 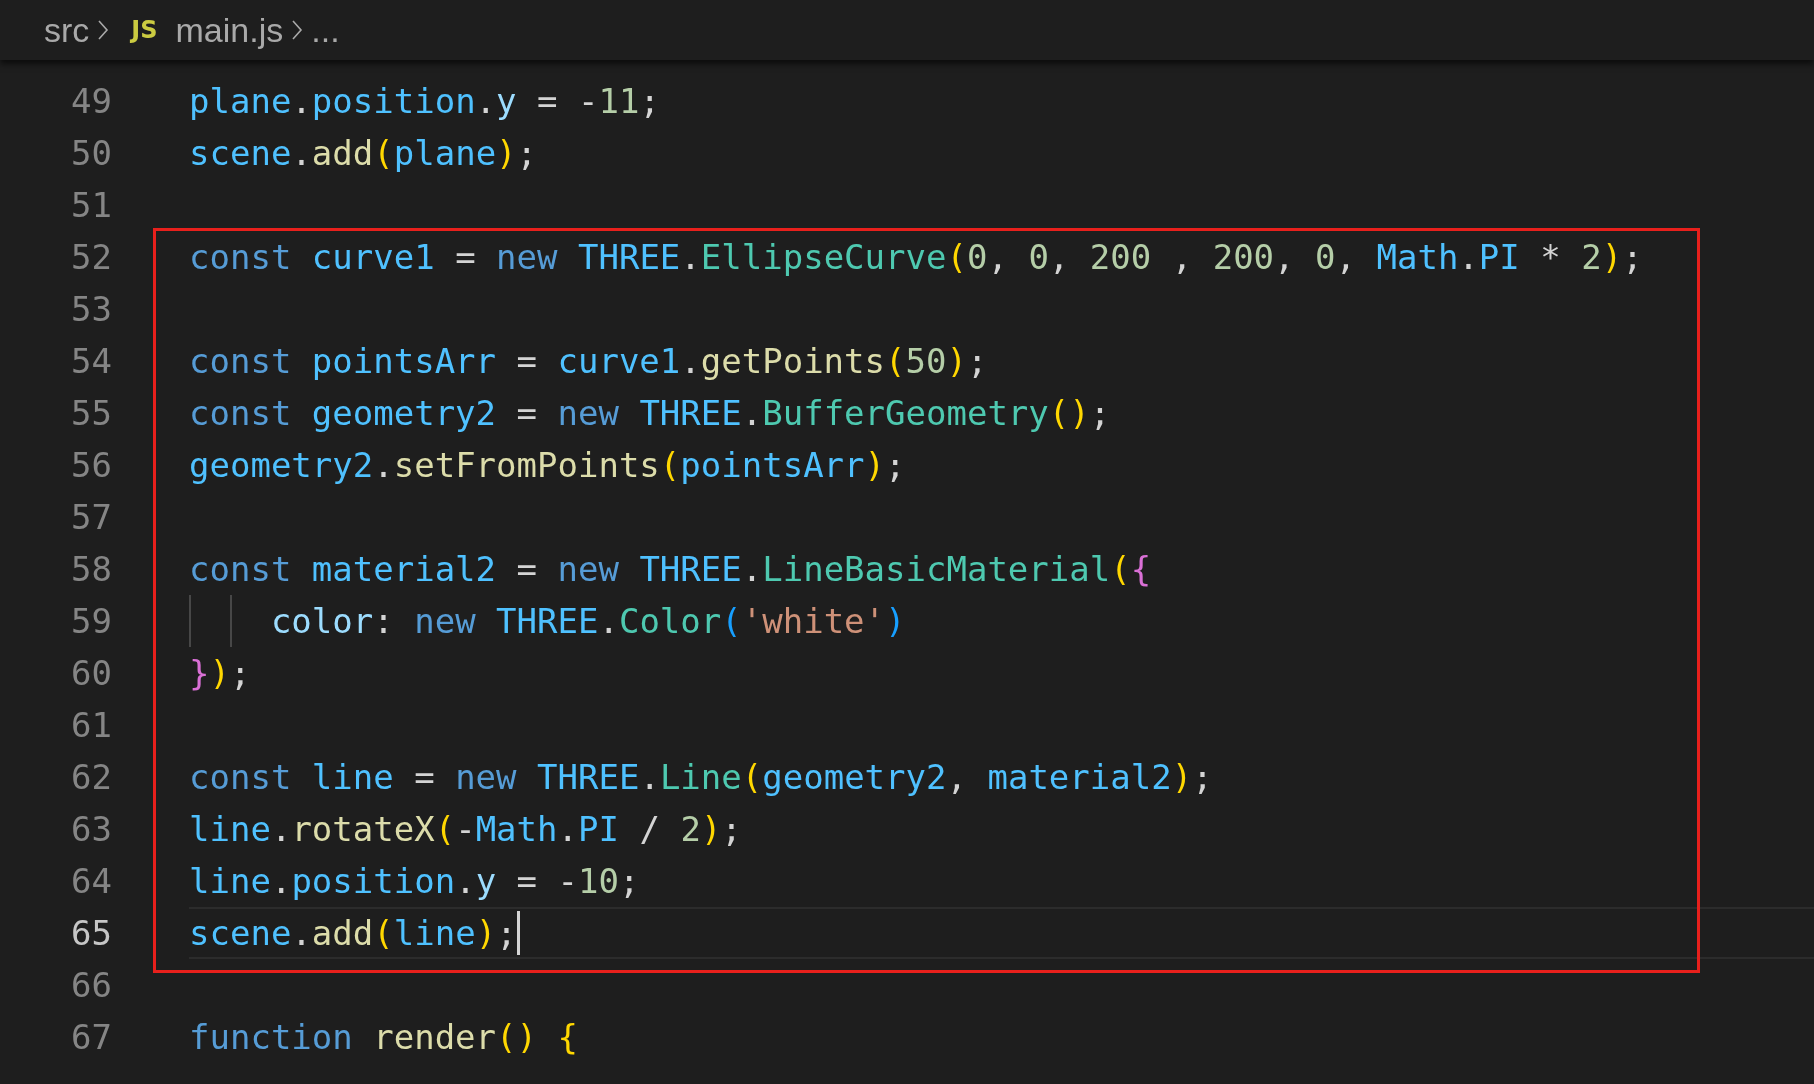 I want to click on code-line: line.position.y = -10;, so click(x=414, y=881).